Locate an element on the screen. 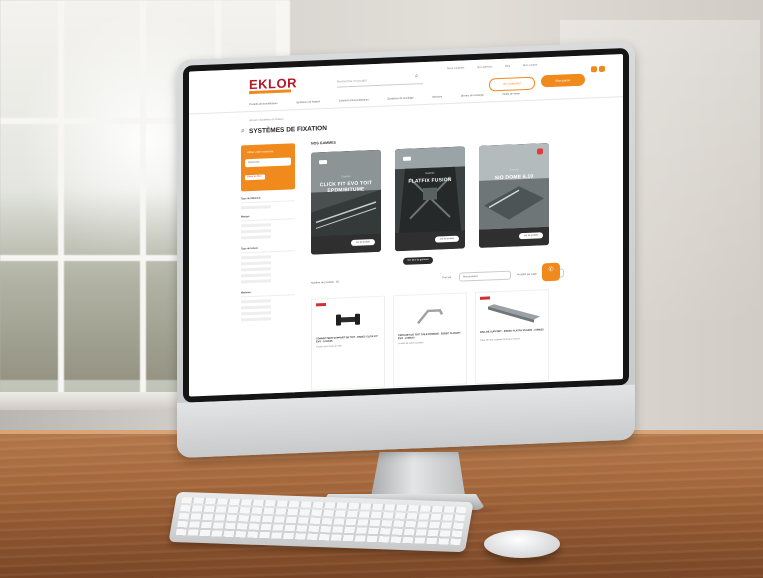 The width and height of the screenshot is (763, 578). util-link-contact: Nous contacter is located at coordinates (455, 68).